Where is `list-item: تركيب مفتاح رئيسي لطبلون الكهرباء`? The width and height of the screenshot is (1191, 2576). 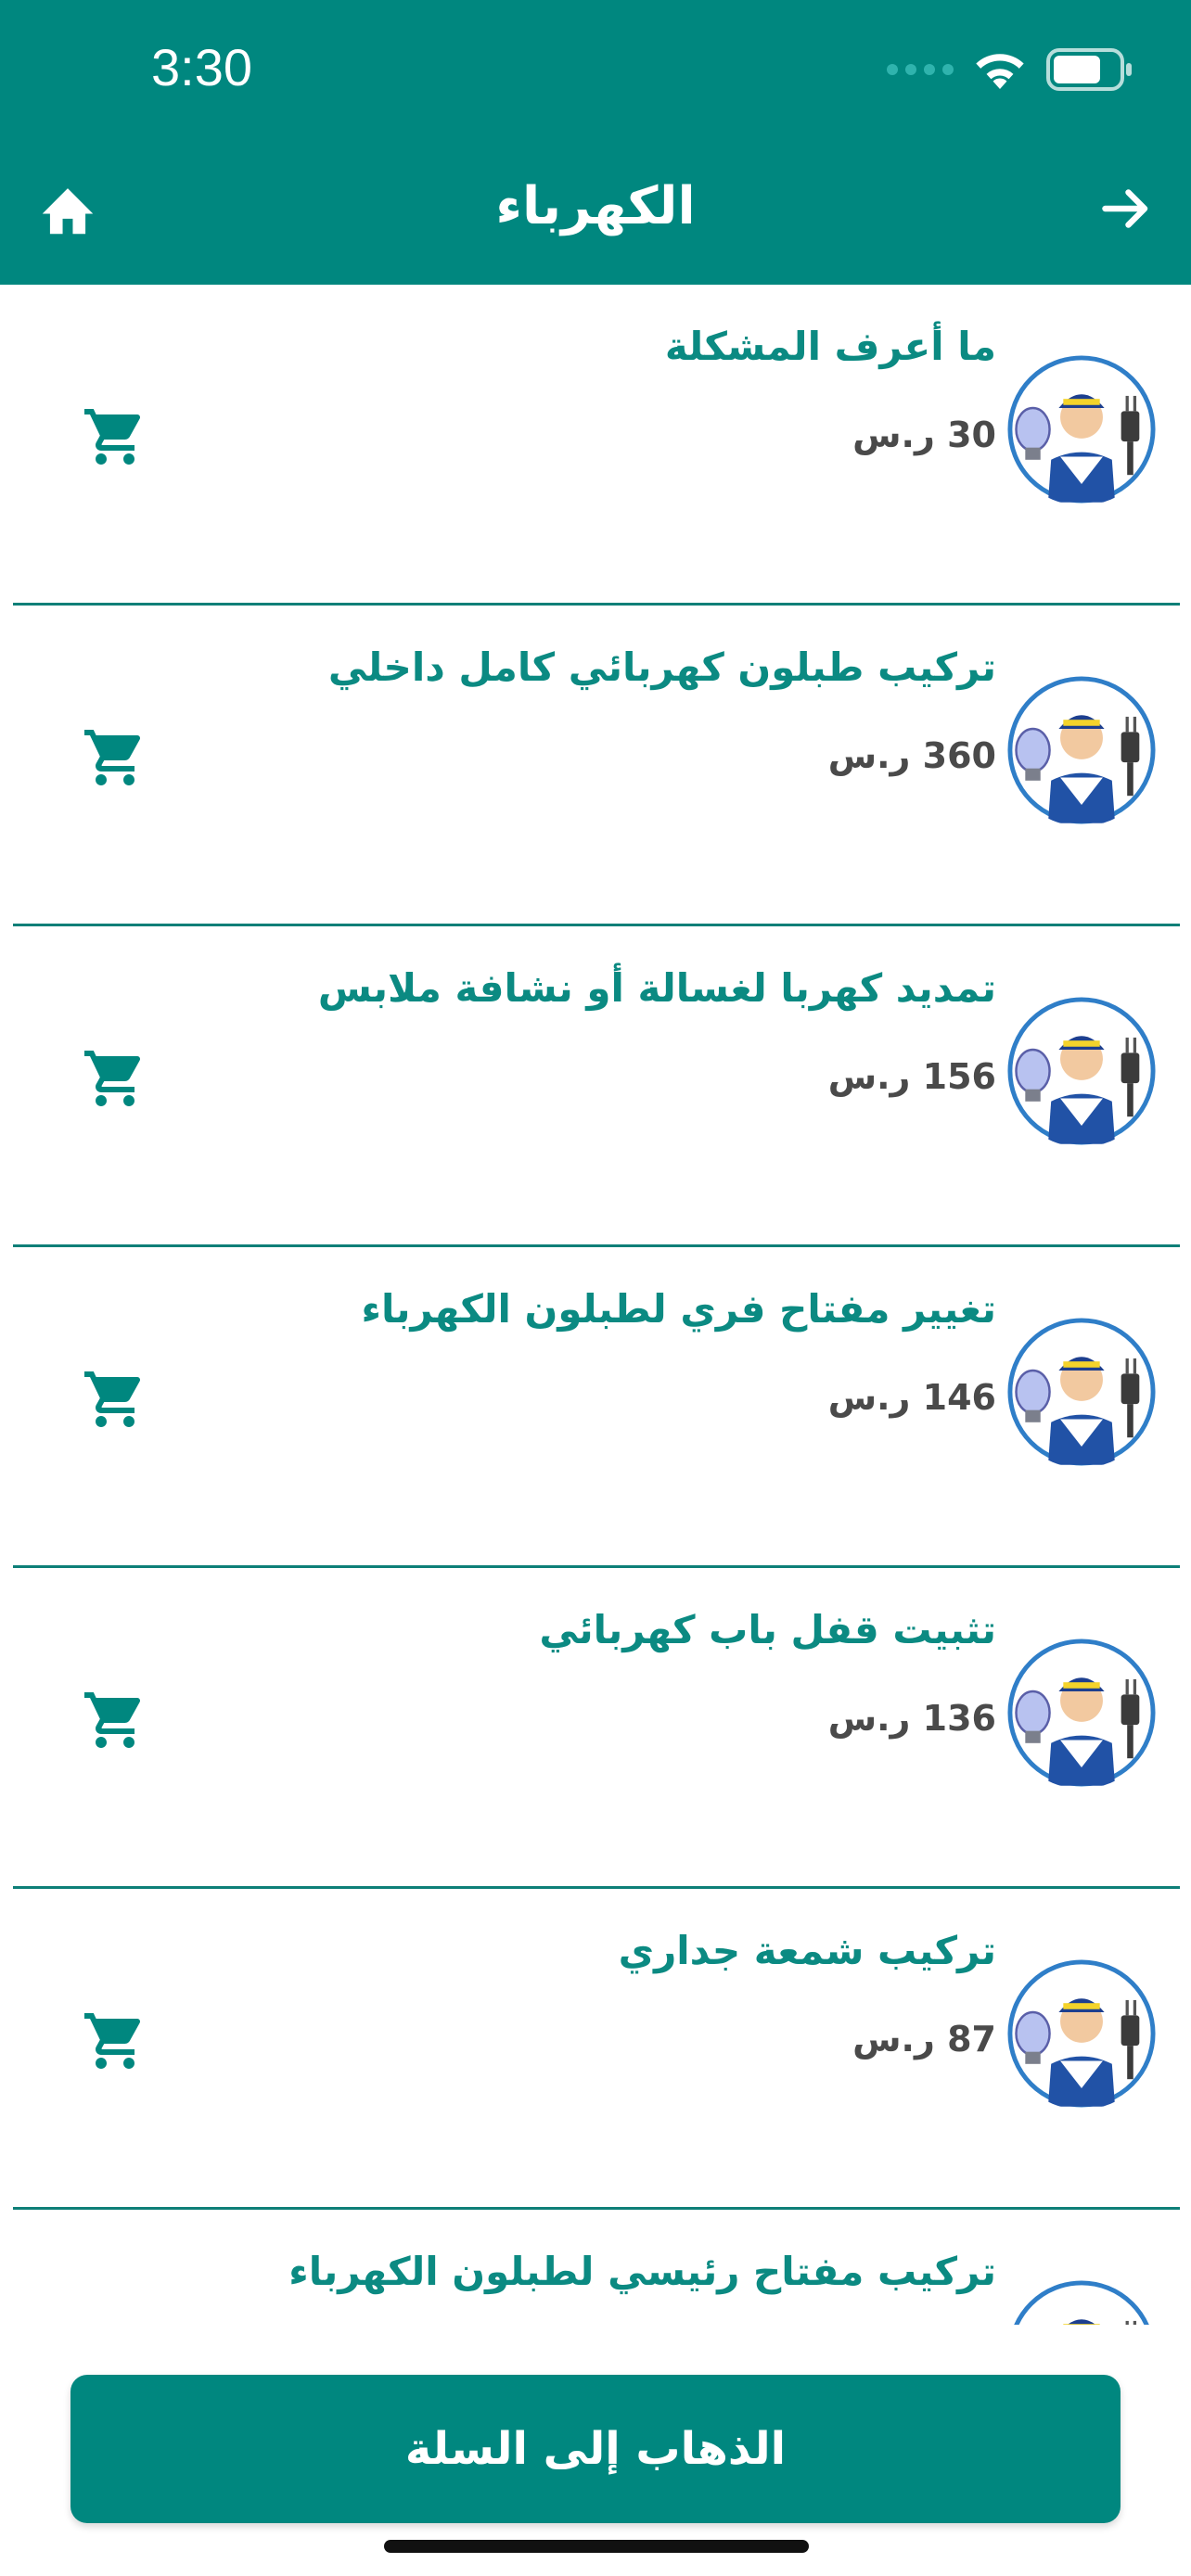
list-item: تركيب مفتاح رئيسي لطبلون الكهرباء is located at coordinates (595, 2267).